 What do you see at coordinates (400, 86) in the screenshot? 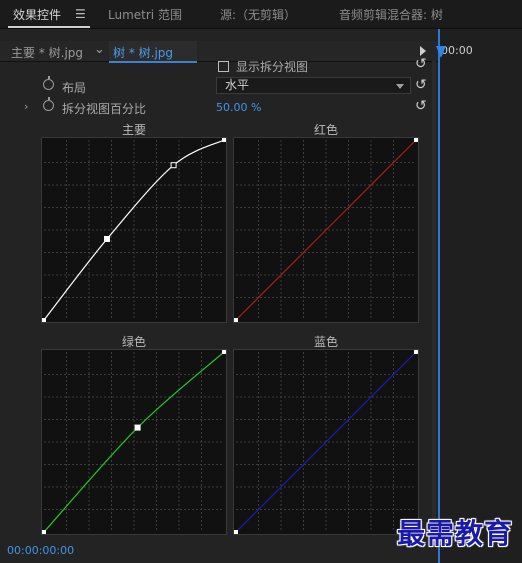
I see `chevron-down-icon` at bounding box center [400, 86].